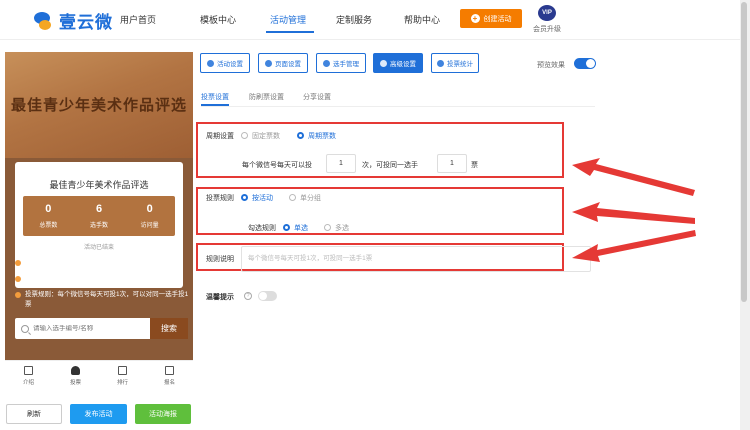 This screenshot has width=750, height=430. What do you see at coordinates (290, 32) in the screenshot?
I see `nav-active-indicator` at bounding box center [290, 32].